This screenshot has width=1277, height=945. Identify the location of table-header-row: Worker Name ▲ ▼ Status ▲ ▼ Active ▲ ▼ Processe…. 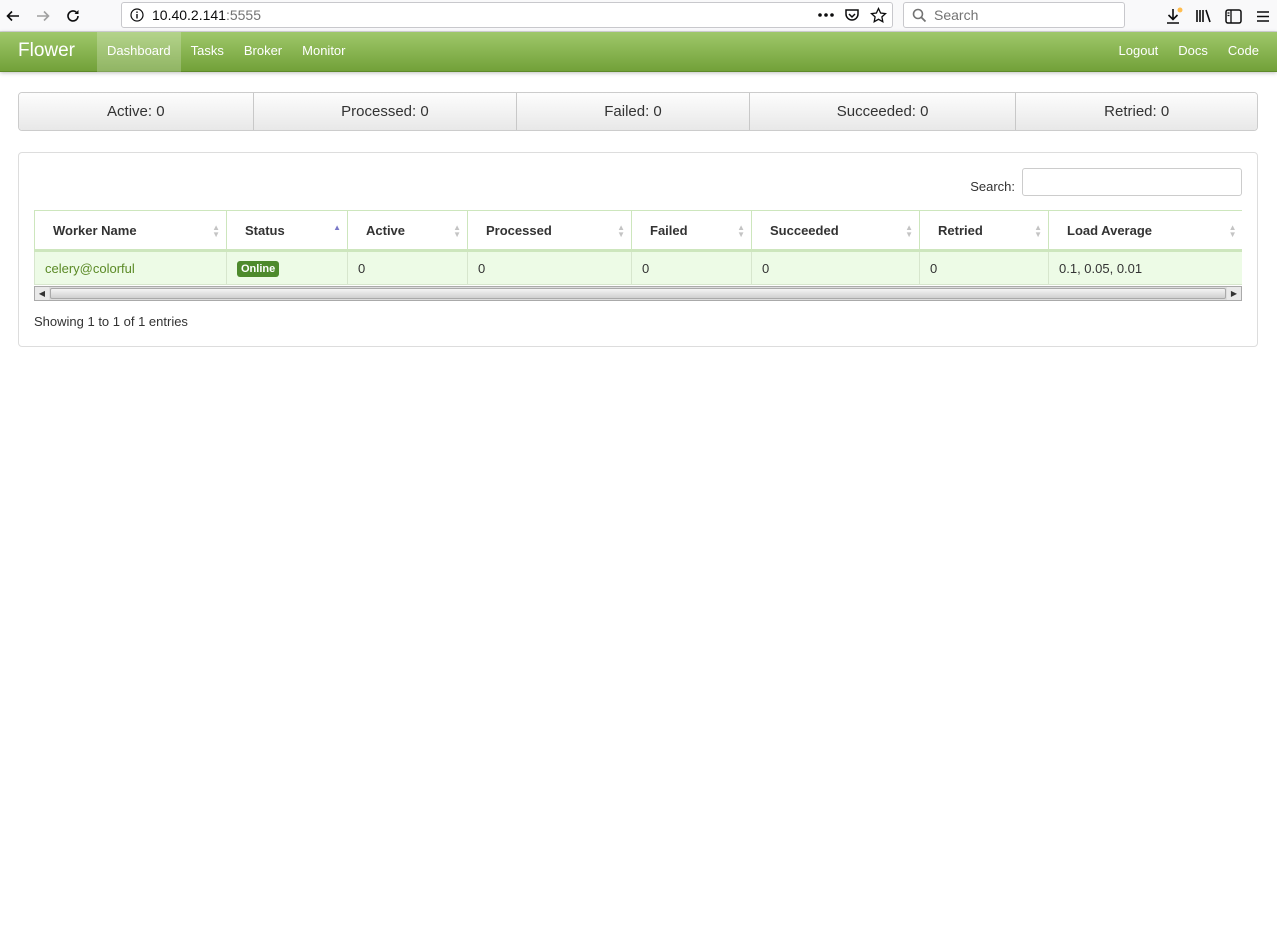
(638, 231).